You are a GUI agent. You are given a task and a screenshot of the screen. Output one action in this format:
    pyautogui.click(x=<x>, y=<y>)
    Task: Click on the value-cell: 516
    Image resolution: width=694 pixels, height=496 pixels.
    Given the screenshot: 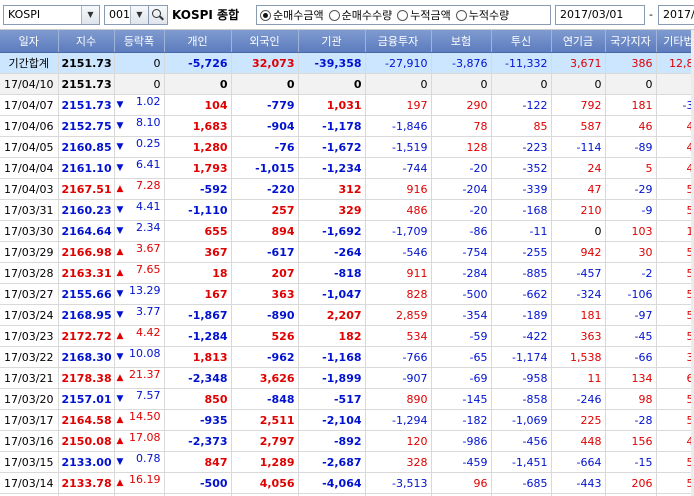 What is the action you would take?
    pyautogui.click(x=675, y=210)
    